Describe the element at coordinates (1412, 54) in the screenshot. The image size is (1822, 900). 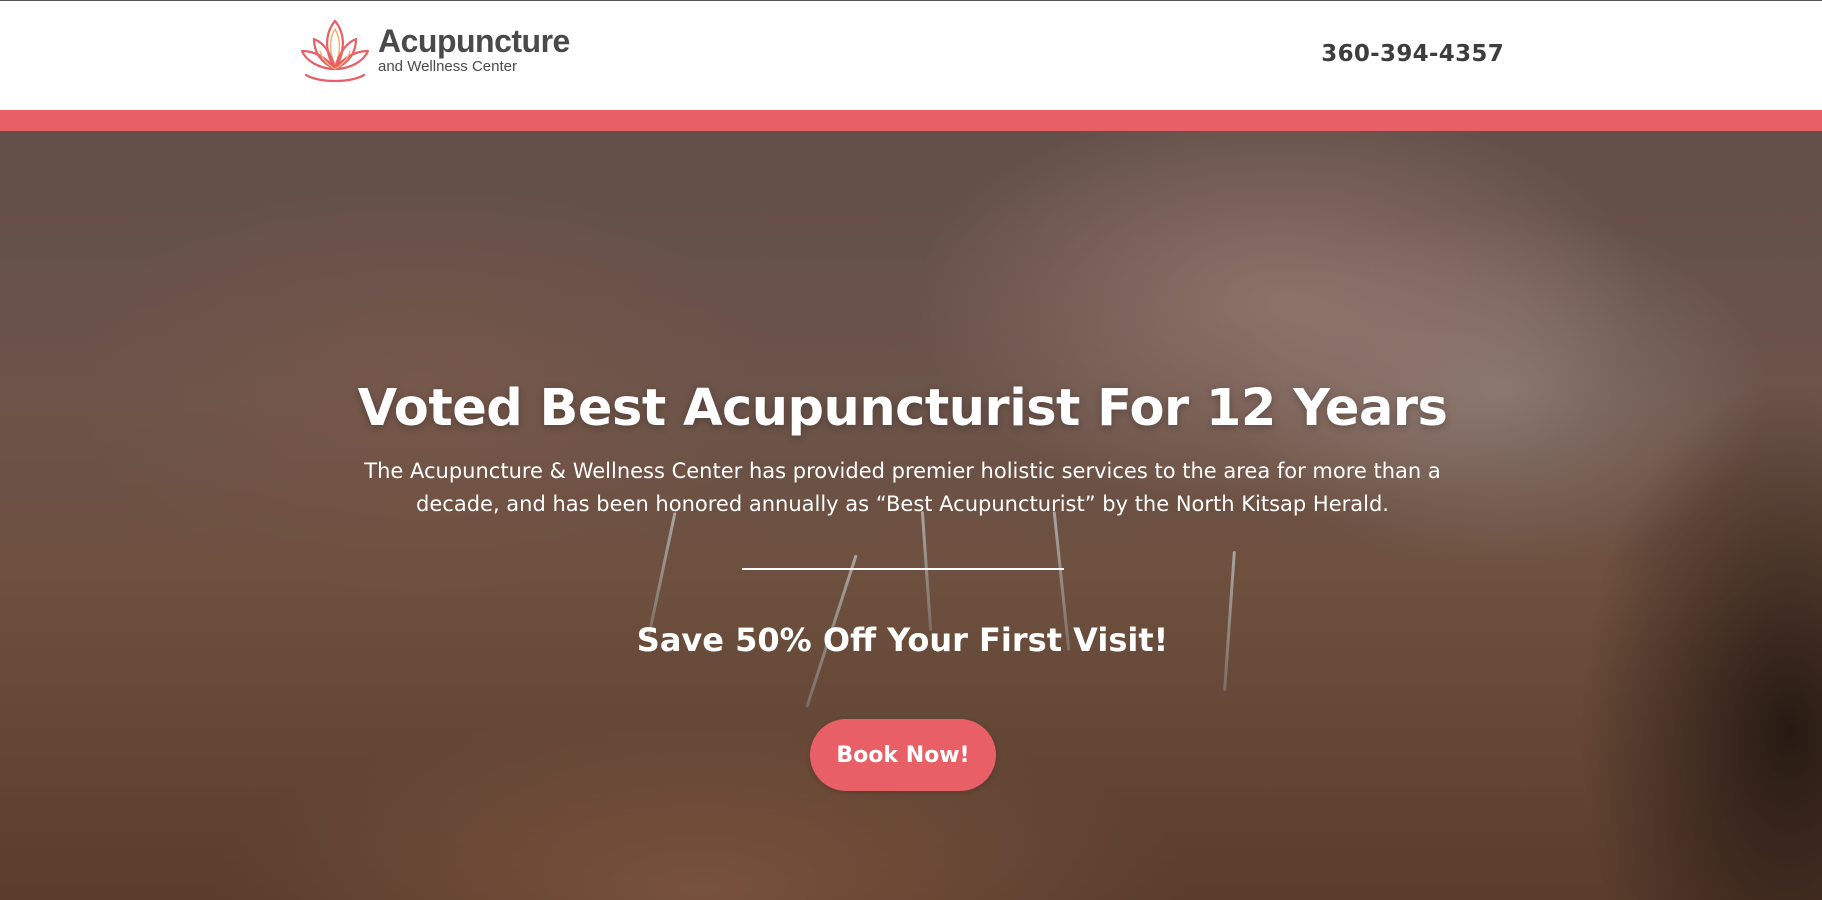
I see `phone-number-link: 360-394-4357` at that location.